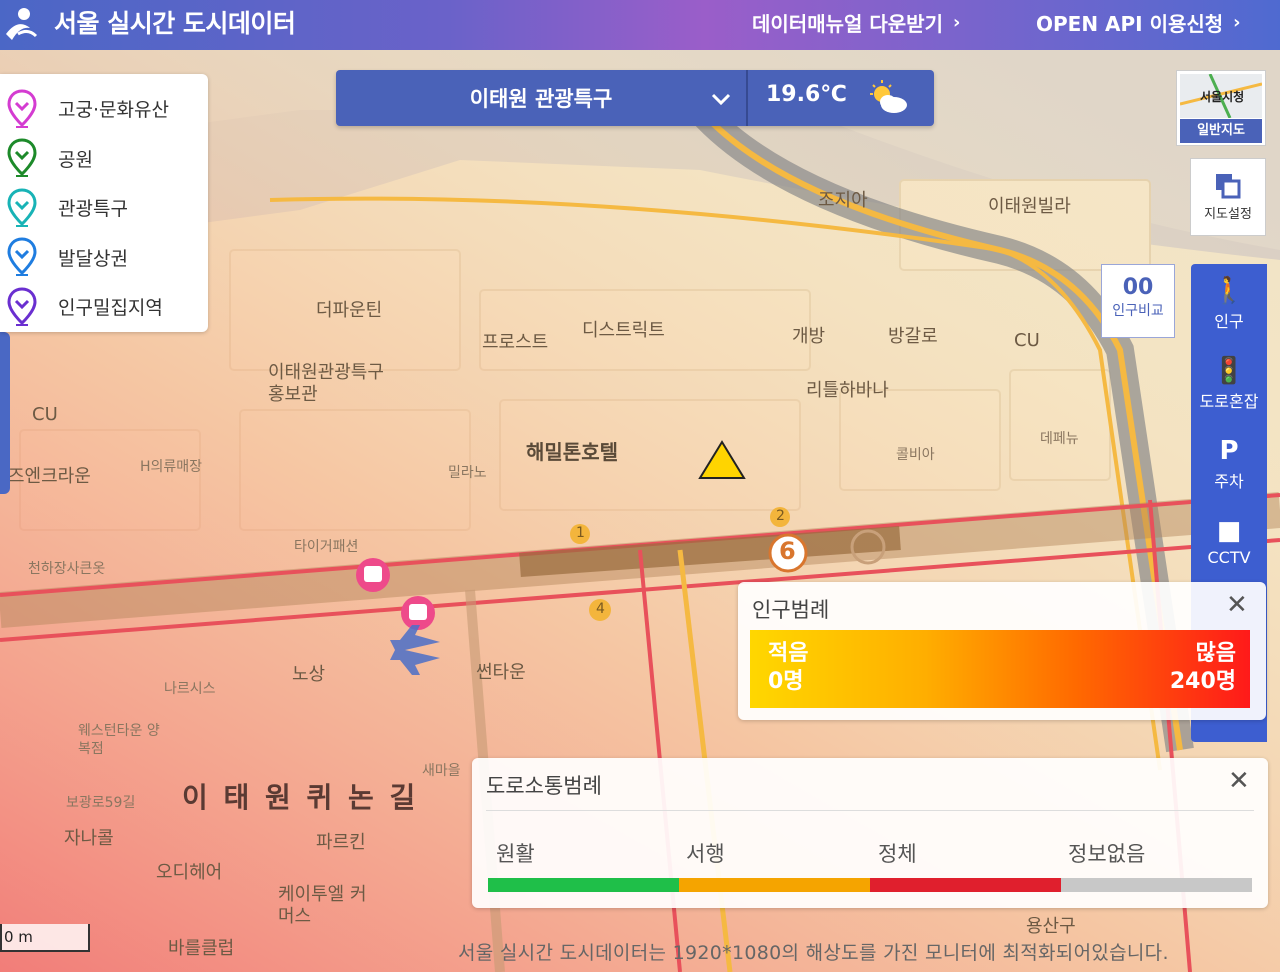 The image size is (1280, 972). I want to click on traffic-swatch-nodata, so click(1156, 885).